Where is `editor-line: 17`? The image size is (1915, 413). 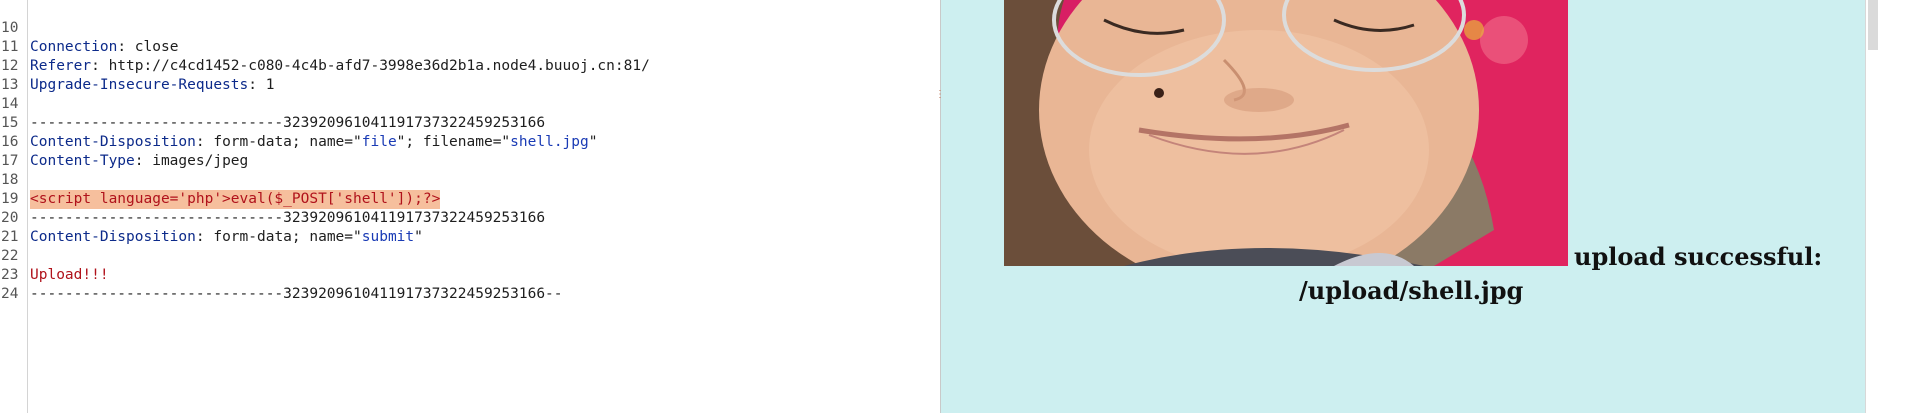
editor-line: 17 is located at coordinates (17, 151).